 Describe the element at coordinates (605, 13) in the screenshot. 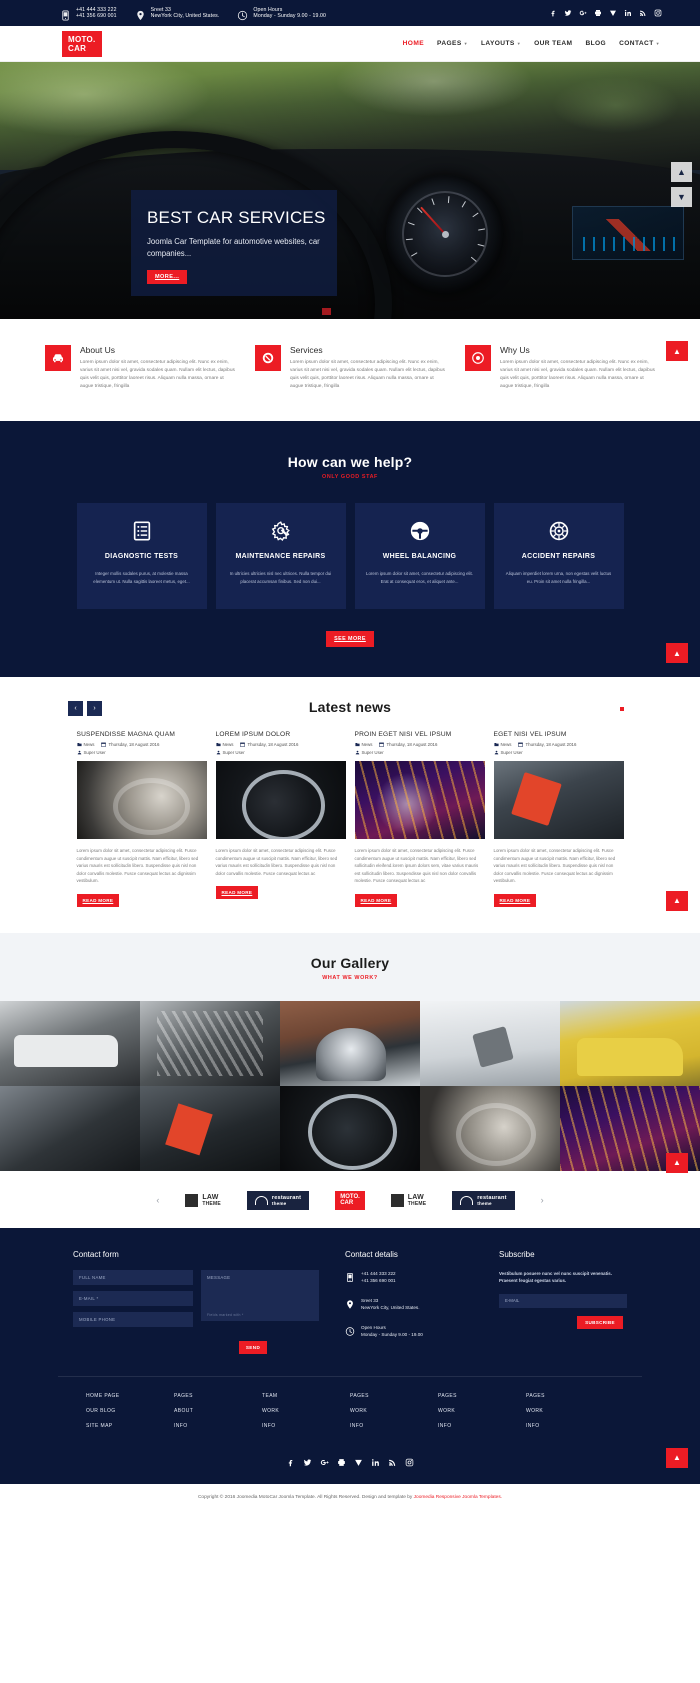

I see `top-bar-social-links` at that location.